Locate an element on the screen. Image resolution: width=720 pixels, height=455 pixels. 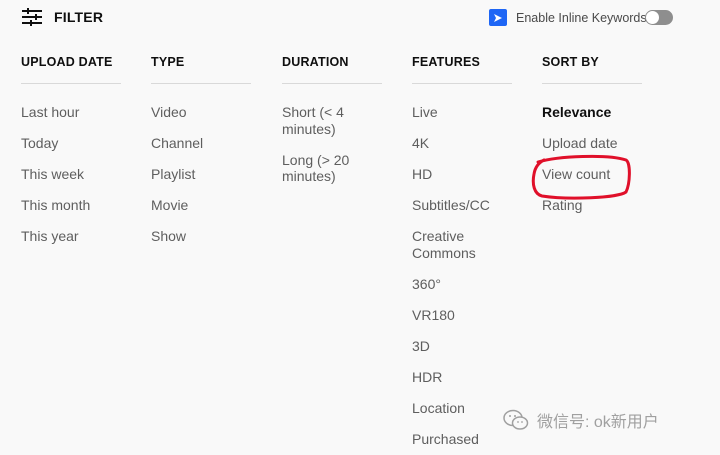
filter-option: This week is located at coordinates (71, 174).